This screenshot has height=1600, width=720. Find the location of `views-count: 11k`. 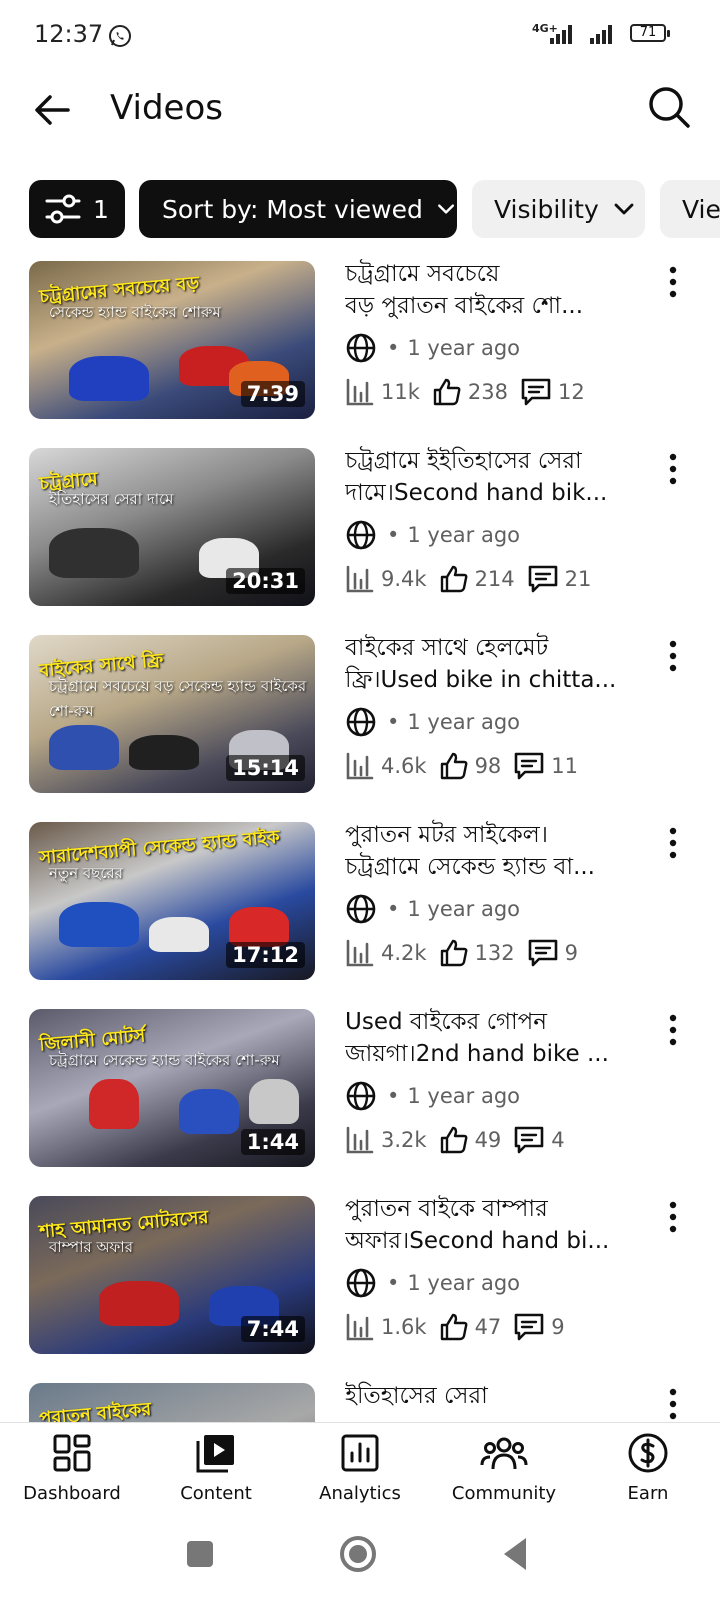

views-count: 11k is located at coordinates (400, 392).